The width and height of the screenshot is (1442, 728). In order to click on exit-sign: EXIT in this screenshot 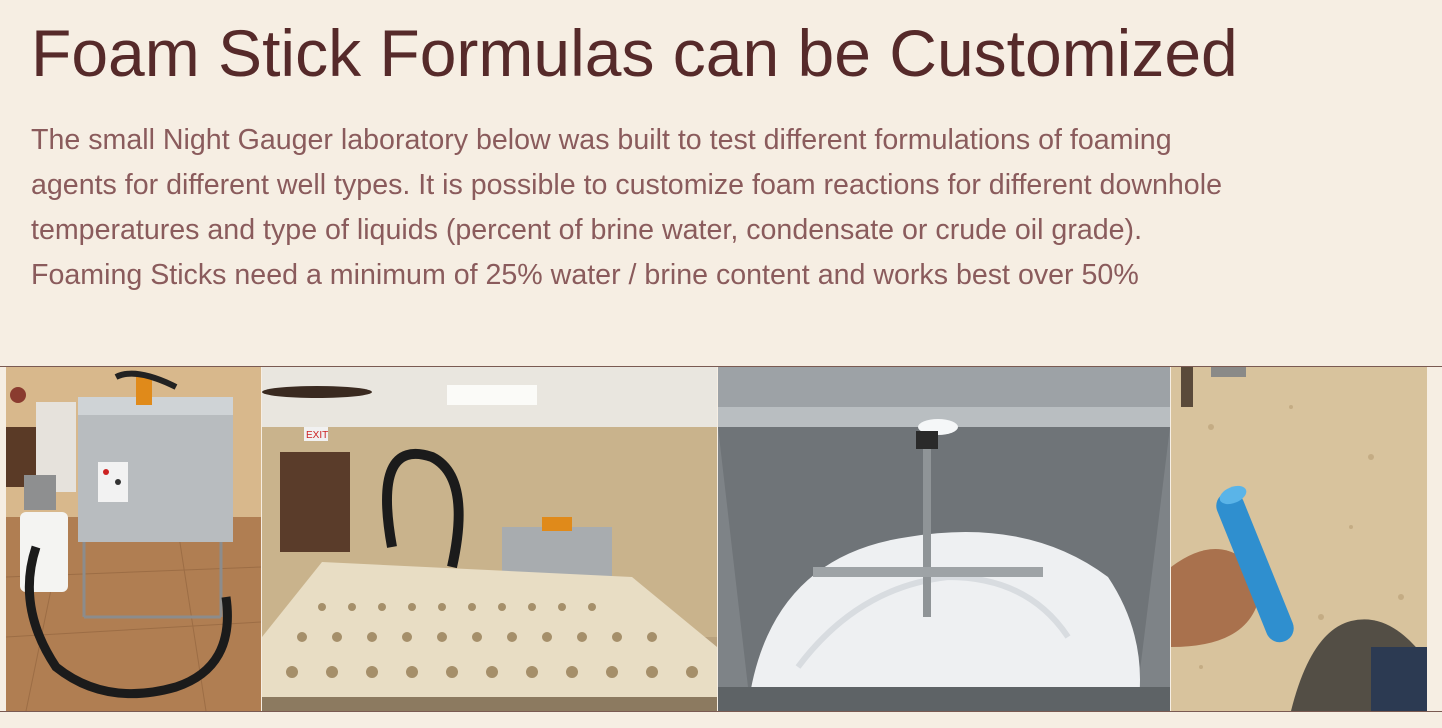, I will do `click(317, 435)`.